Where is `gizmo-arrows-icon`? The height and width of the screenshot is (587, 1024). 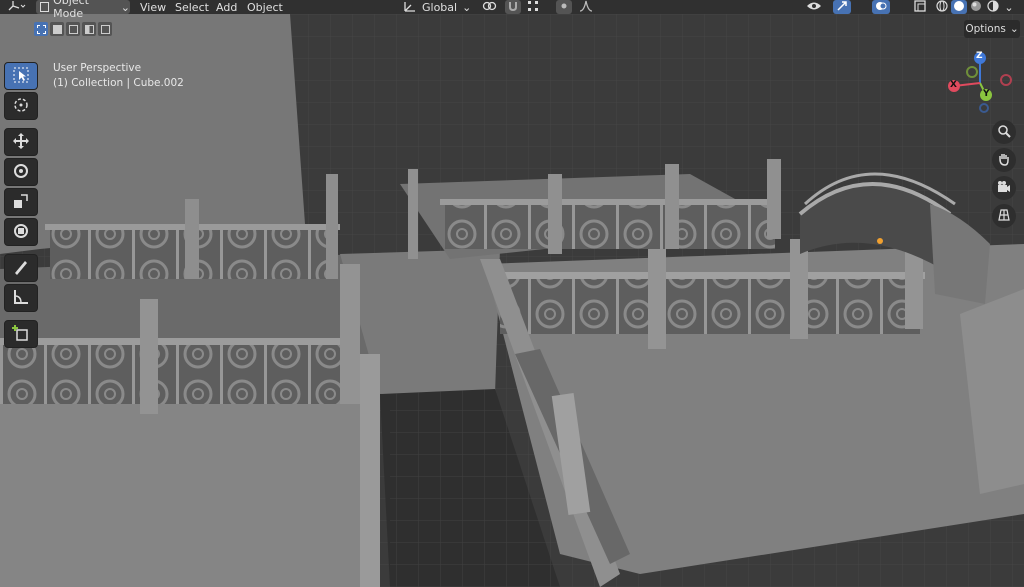
gizmo-arrows-icon is located at coordinates (842, 7).